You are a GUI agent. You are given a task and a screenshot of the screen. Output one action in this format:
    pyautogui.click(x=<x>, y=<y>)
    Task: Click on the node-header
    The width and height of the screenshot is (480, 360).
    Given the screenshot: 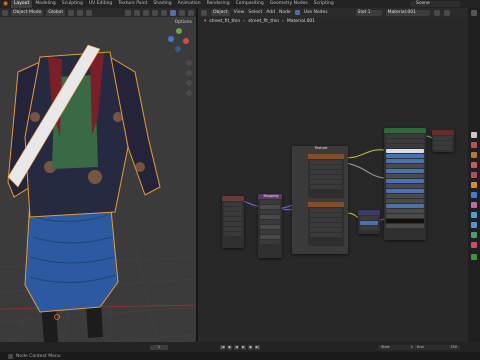 What is the action you would take?
    pyautogui.click(x=233, y=198)
    